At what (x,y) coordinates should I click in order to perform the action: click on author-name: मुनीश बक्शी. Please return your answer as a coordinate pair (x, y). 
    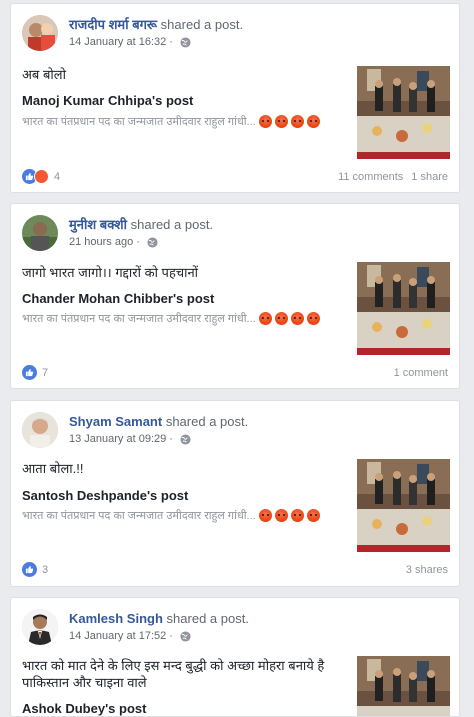
    Looking at the image, I should click on (98, 224).